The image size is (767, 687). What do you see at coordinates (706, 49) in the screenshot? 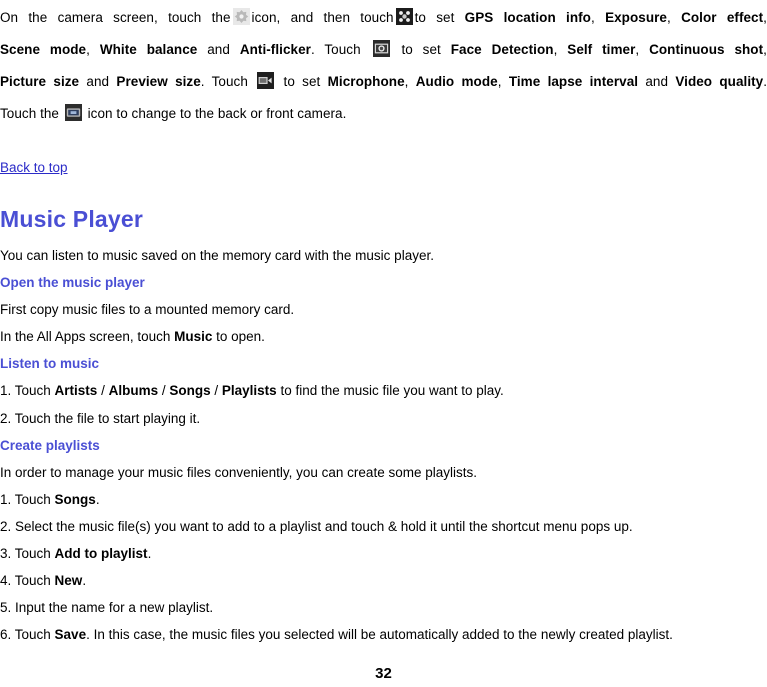
I see `setting-continuous-shot: Continuous shot` at bounding box center [706, 49].